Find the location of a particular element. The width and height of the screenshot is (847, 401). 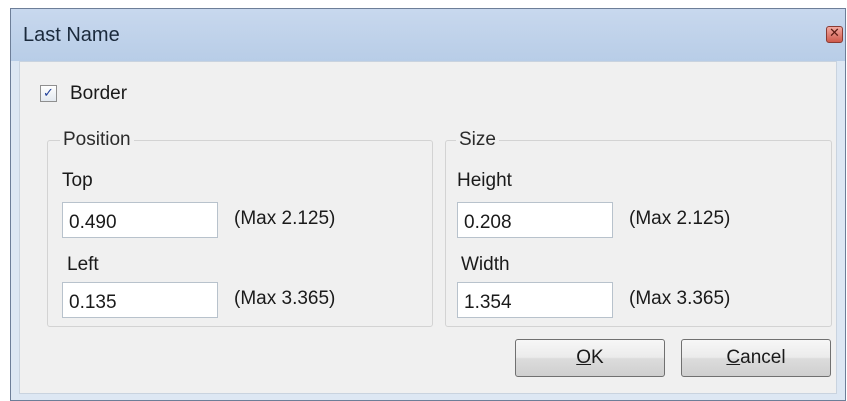

left-max-hint: (Max 3.365) is located at coordinates (285, 298).